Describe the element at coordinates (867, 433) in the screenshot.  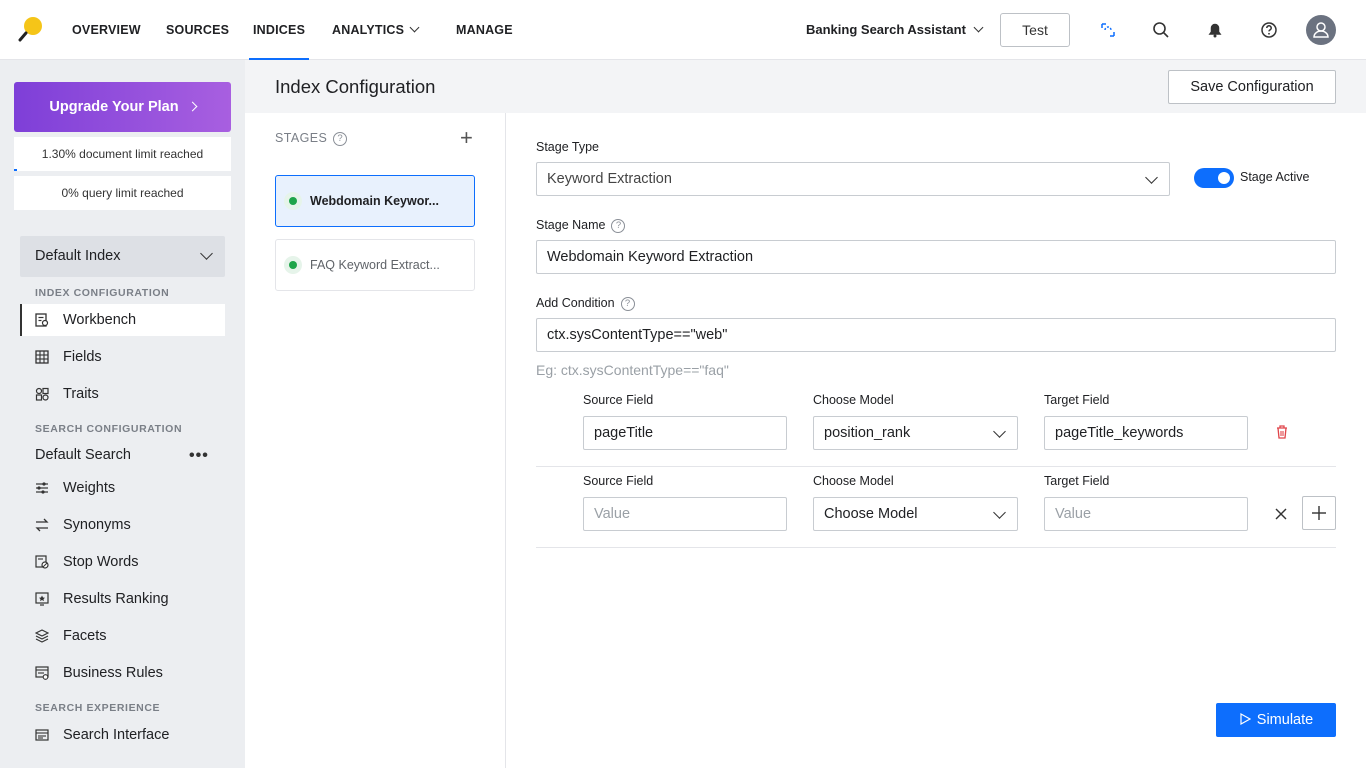
I see `model-select-value: position_rank` at that location.